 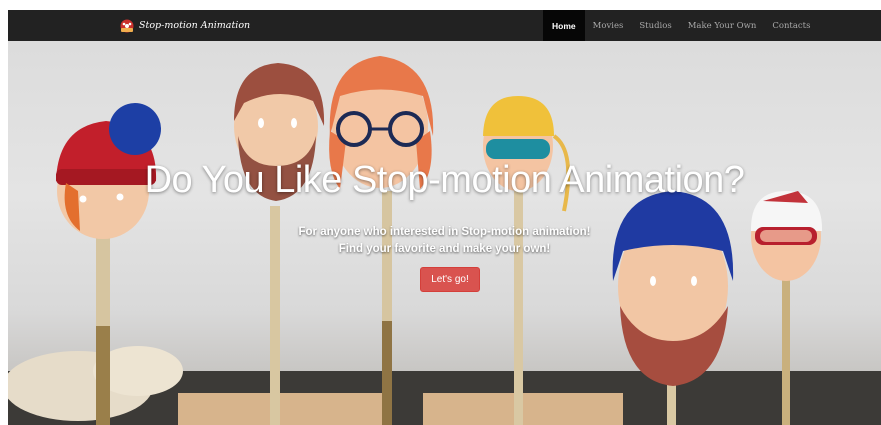 I want to click on nav-link-make-your-own: Make Your Own, so click(x=722, y=25).